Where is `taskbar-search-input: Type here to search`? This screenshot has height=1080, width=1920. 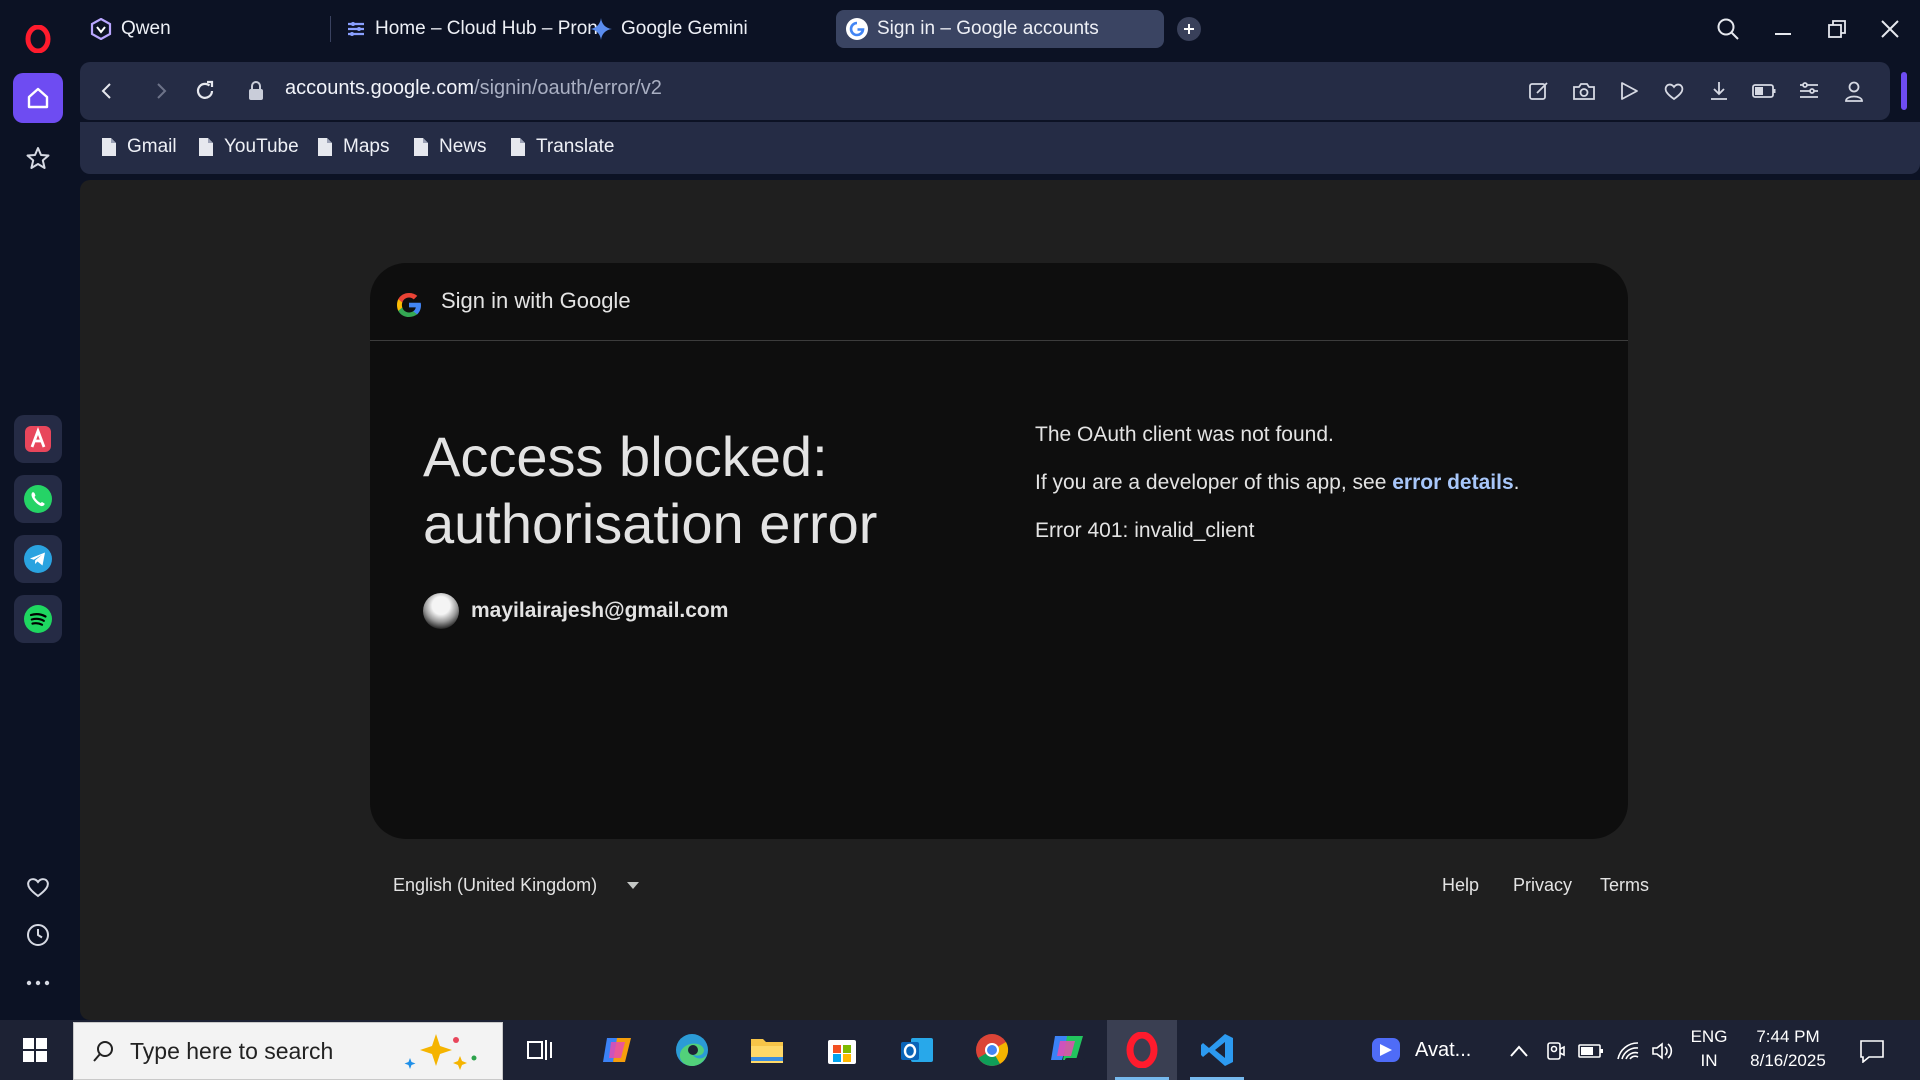
taskbar-search-input: Type here to search is located at coordinates (288, 1051).